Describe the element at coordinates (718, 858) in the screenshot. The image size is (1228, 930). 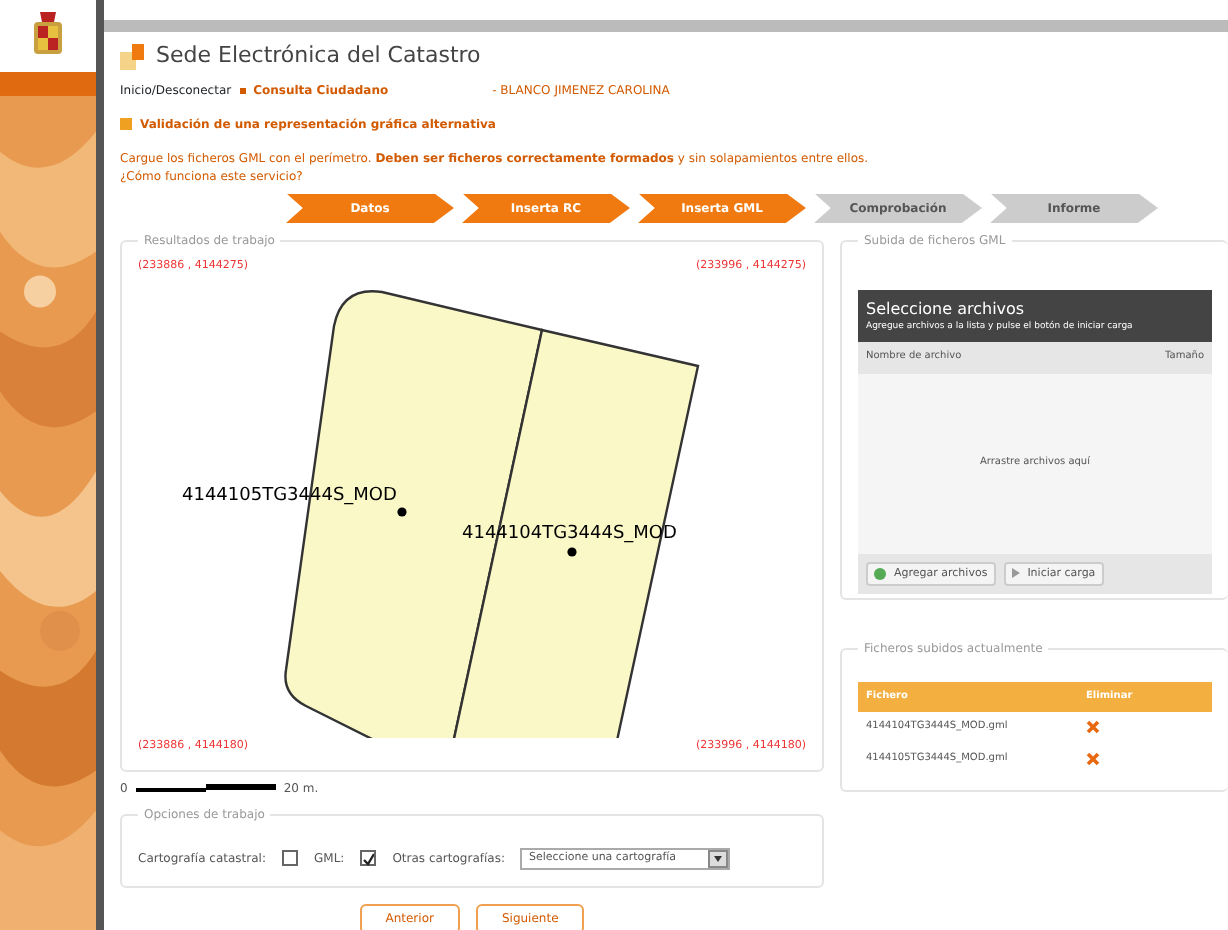
I see `caret-icon` at that location.